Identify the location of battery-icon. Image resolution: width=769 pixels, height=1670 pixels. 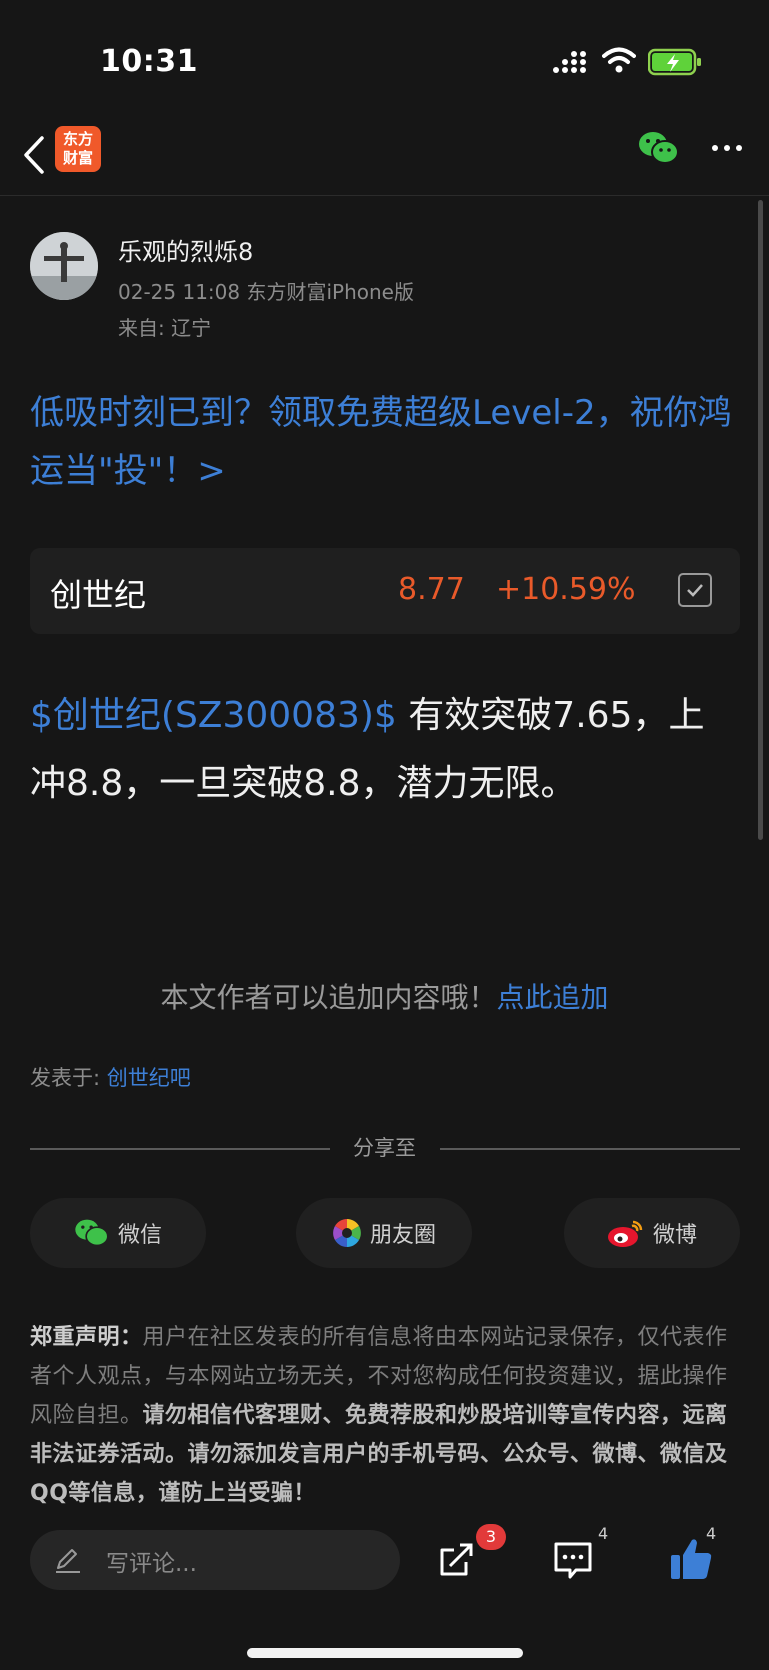
(674, 62).